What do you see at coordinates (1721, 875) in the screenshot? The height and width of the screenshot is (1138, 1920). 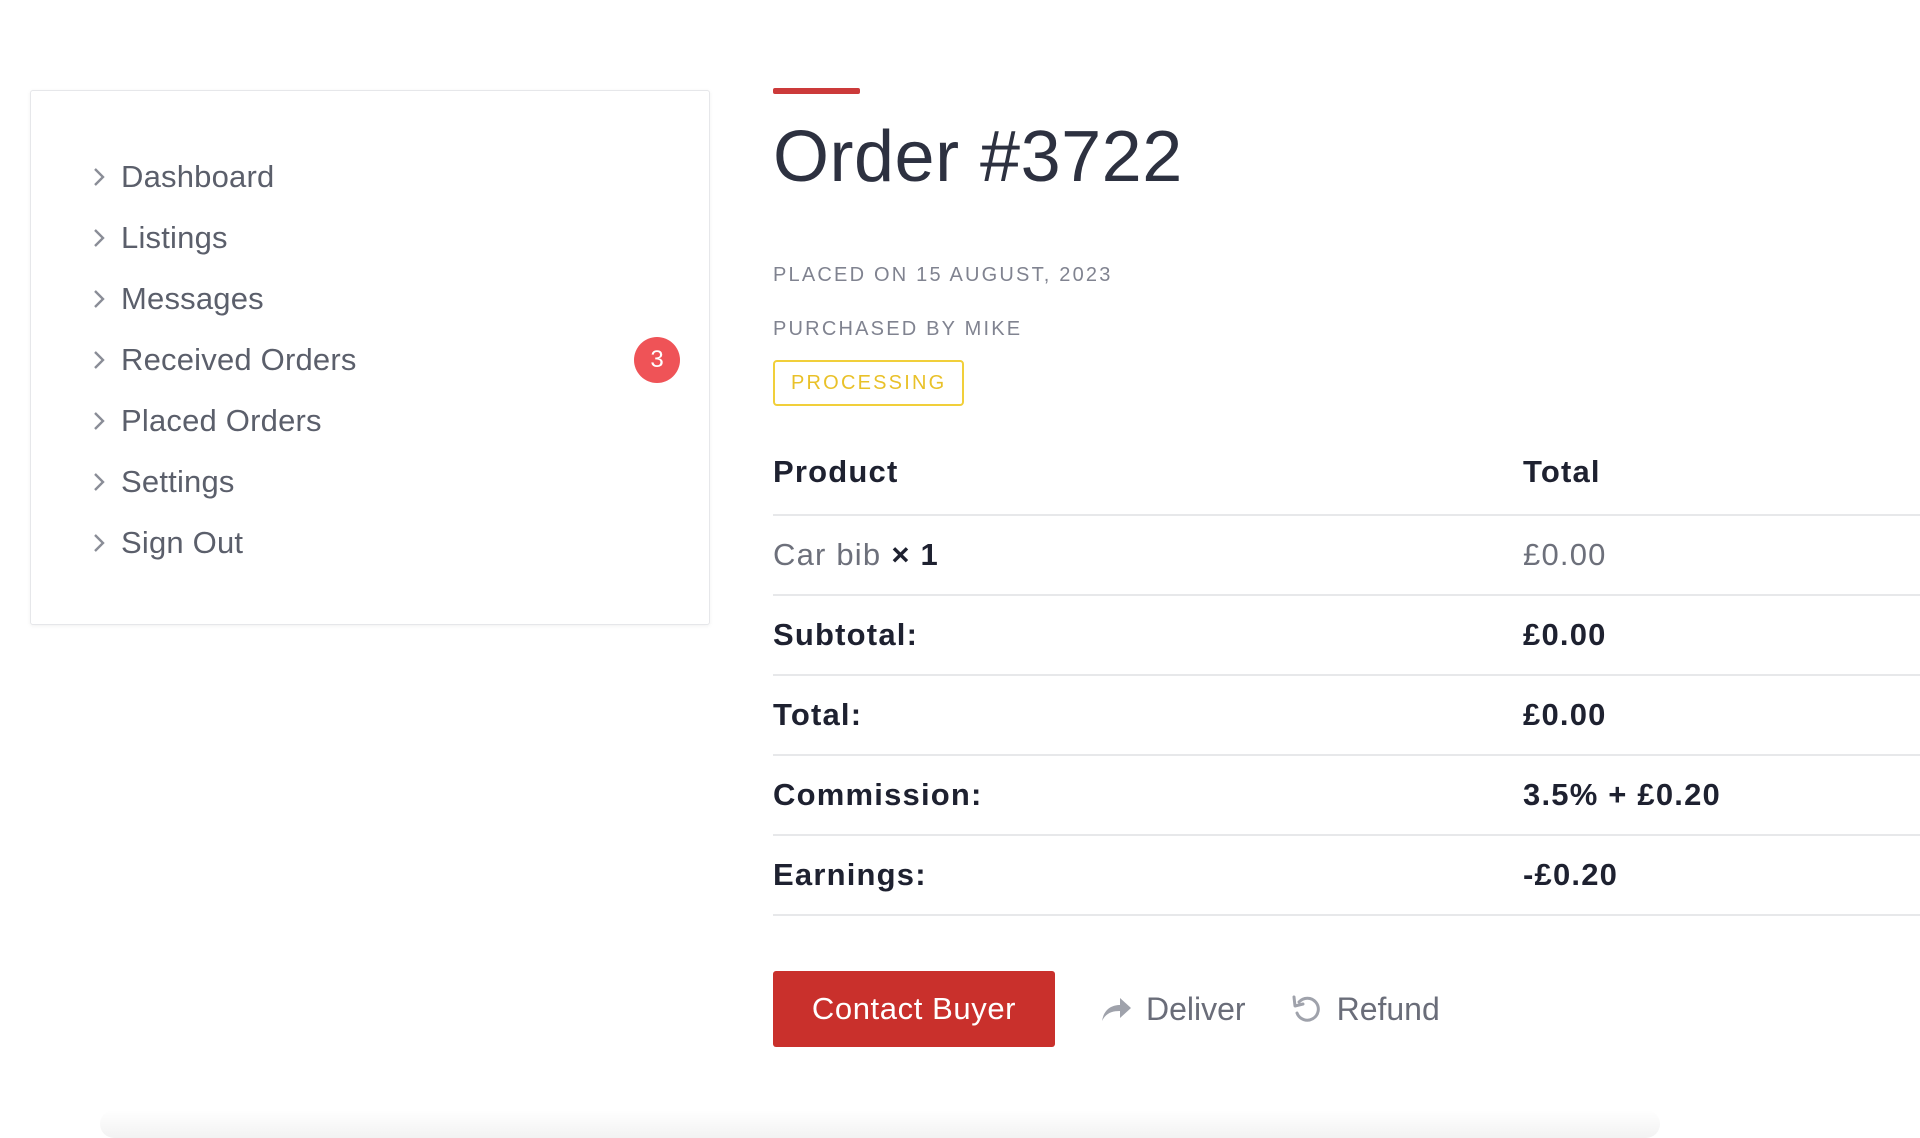 I see `earnings-value: -£0.20` at bounding box center [1721, 875].